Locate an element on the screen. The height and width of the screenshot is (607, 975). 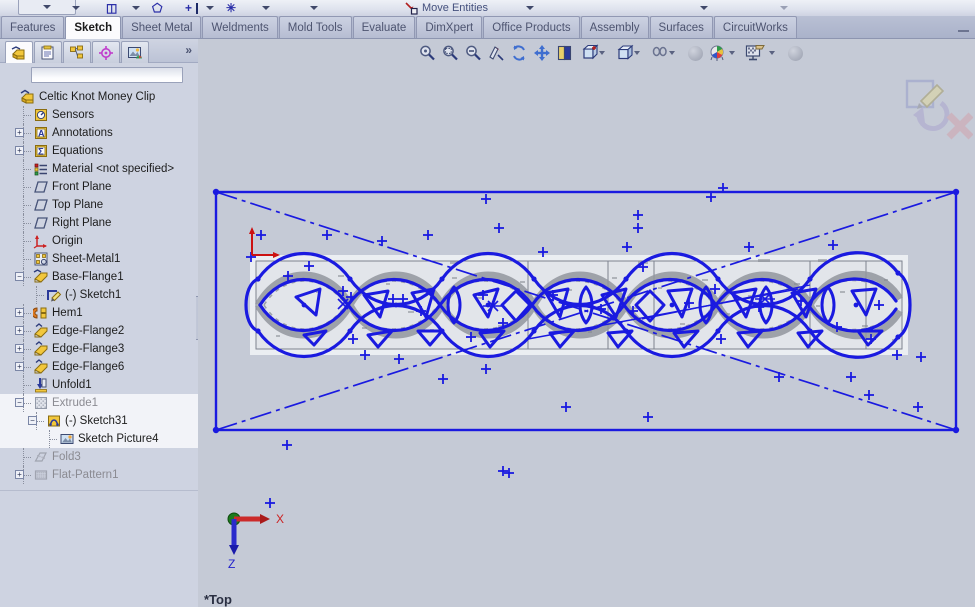
tab-surfaces: Surfaces is located at coordinates (681, 27).